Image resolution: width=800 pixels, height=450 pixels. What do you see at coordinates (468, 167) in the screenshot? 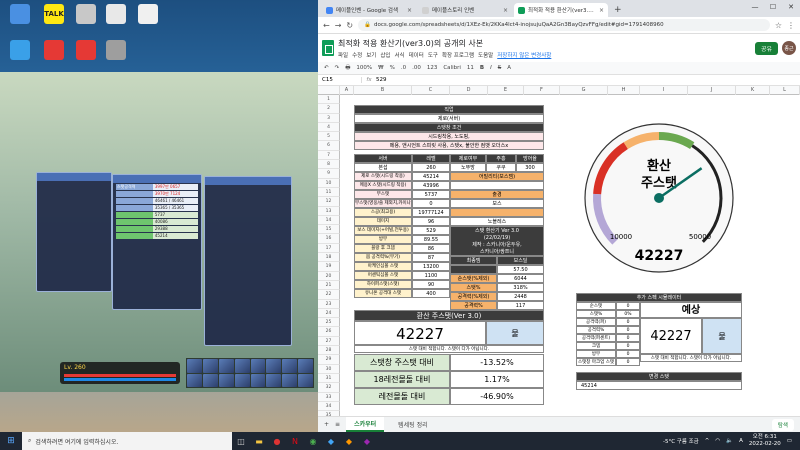
I see `zero-select: 노뚜방` at bounding box center [468, 167].